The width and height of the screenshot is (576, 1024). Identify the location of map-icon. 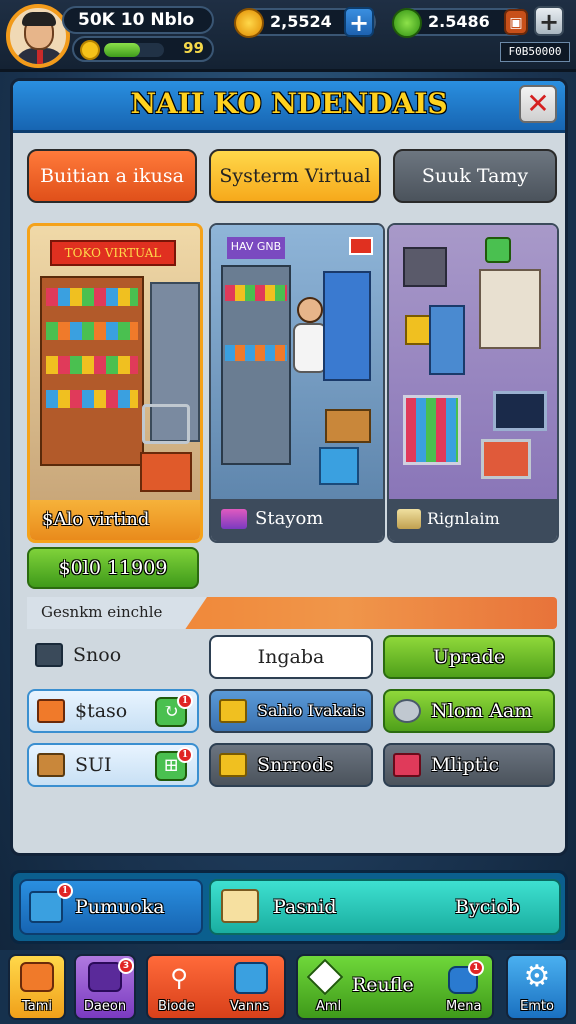
(251, 978).